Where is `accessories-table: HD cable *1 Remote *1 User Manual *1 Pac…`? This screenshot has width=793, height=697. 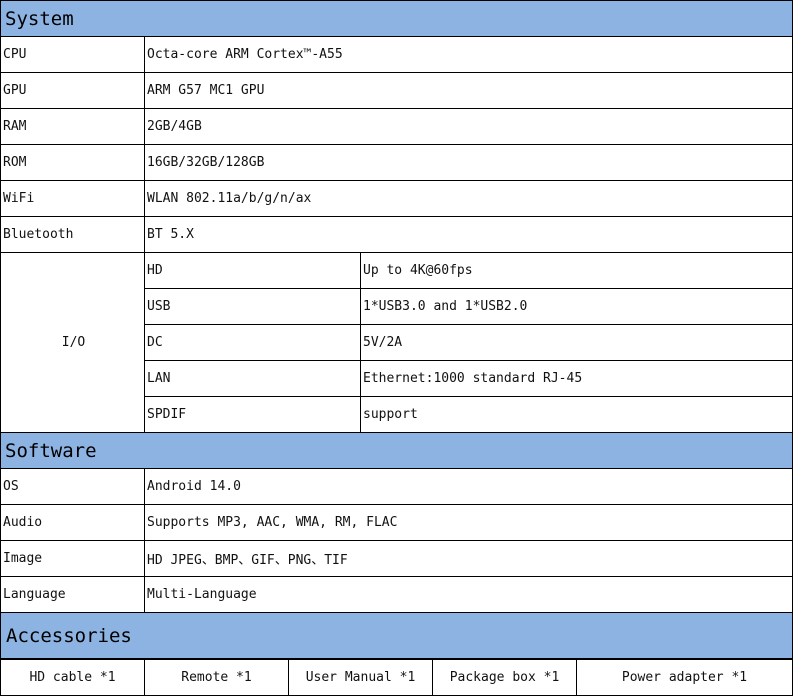 accessories-table: HD cable *1 Remote *1 User Manual *1 Pac… is located at coordinates (396, 677).